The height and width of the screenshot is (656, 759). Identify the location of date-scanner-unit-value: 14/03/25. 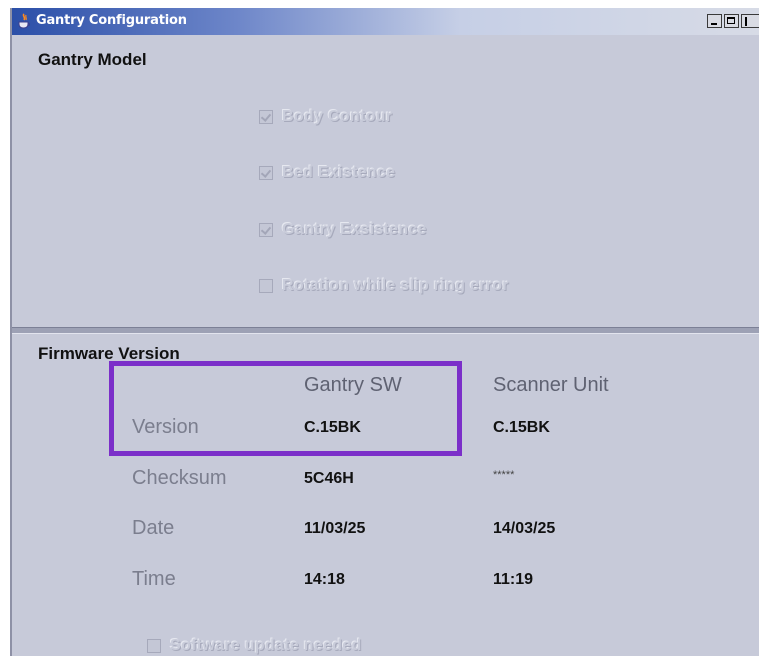
(524, 528).